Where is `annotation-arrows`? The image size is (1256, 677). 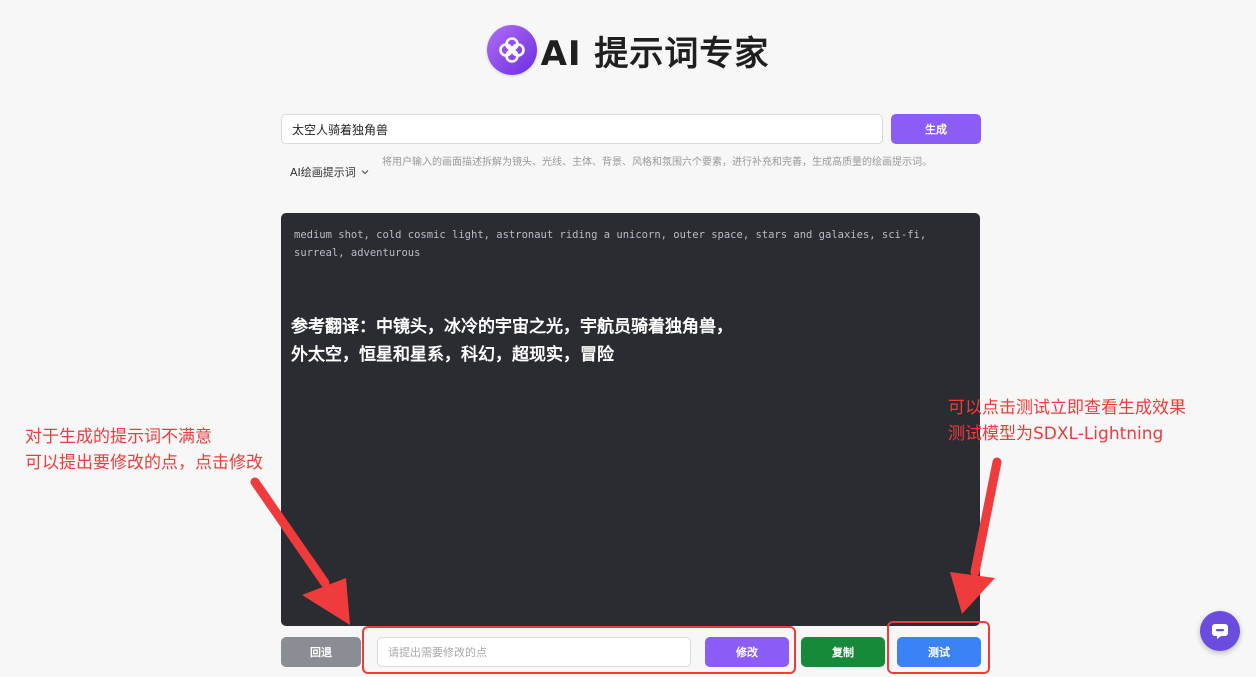
annotation-arrows is located at coordinates (626, 541).